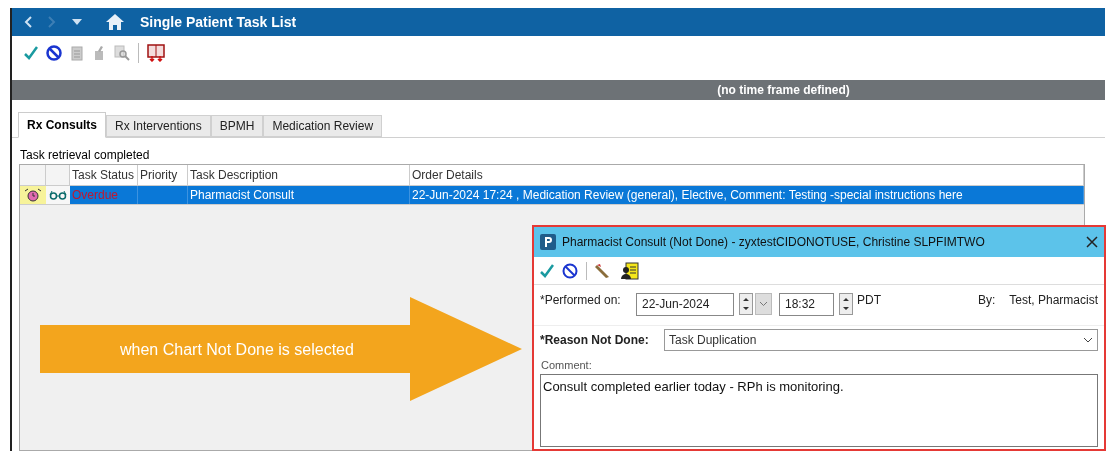  I want to click on comment-label: Comment:, so click(566, 365).